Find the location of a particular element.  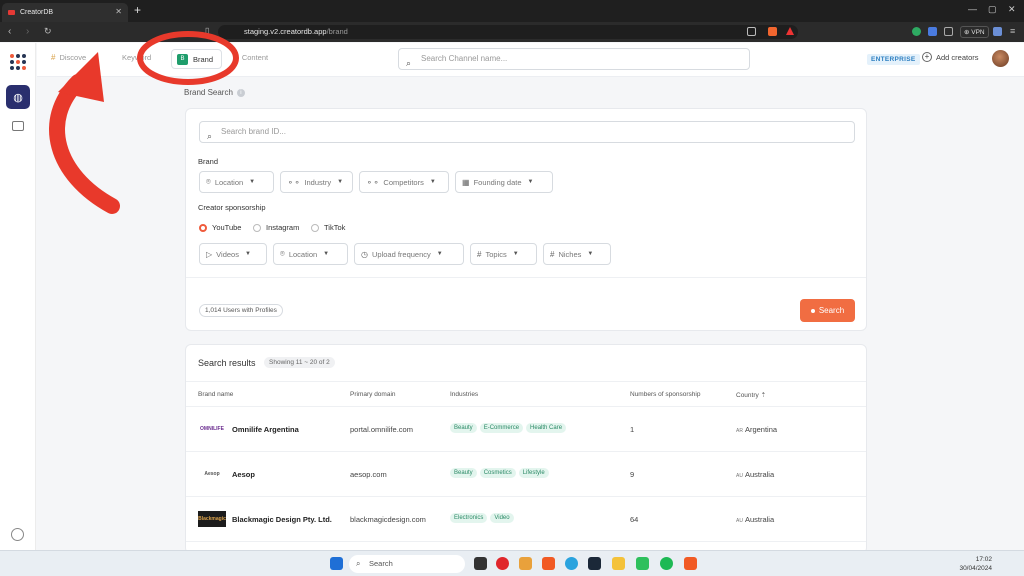

opera-icon is located at coordinates (502, 563).